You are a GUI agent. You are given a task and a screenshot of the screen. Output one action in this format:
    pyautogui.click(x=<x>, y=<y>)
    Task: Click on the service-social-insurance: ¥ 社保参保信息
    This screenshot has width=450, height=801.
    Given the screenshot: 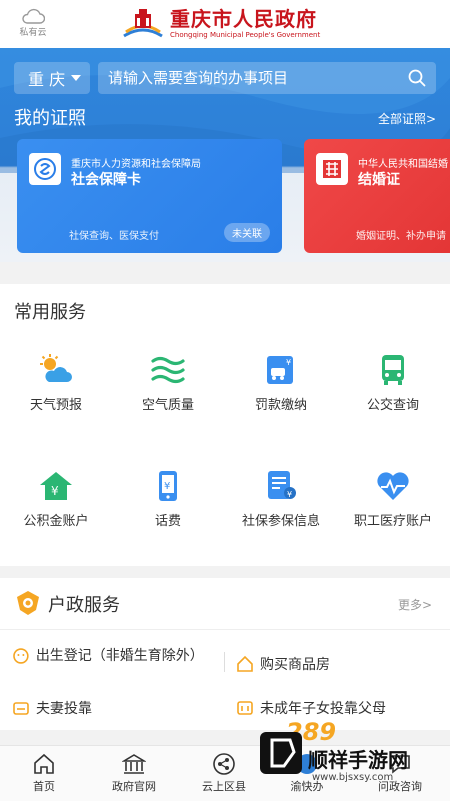 What is the action you would take?
    pyautogui.click(x=281, y=499)
    